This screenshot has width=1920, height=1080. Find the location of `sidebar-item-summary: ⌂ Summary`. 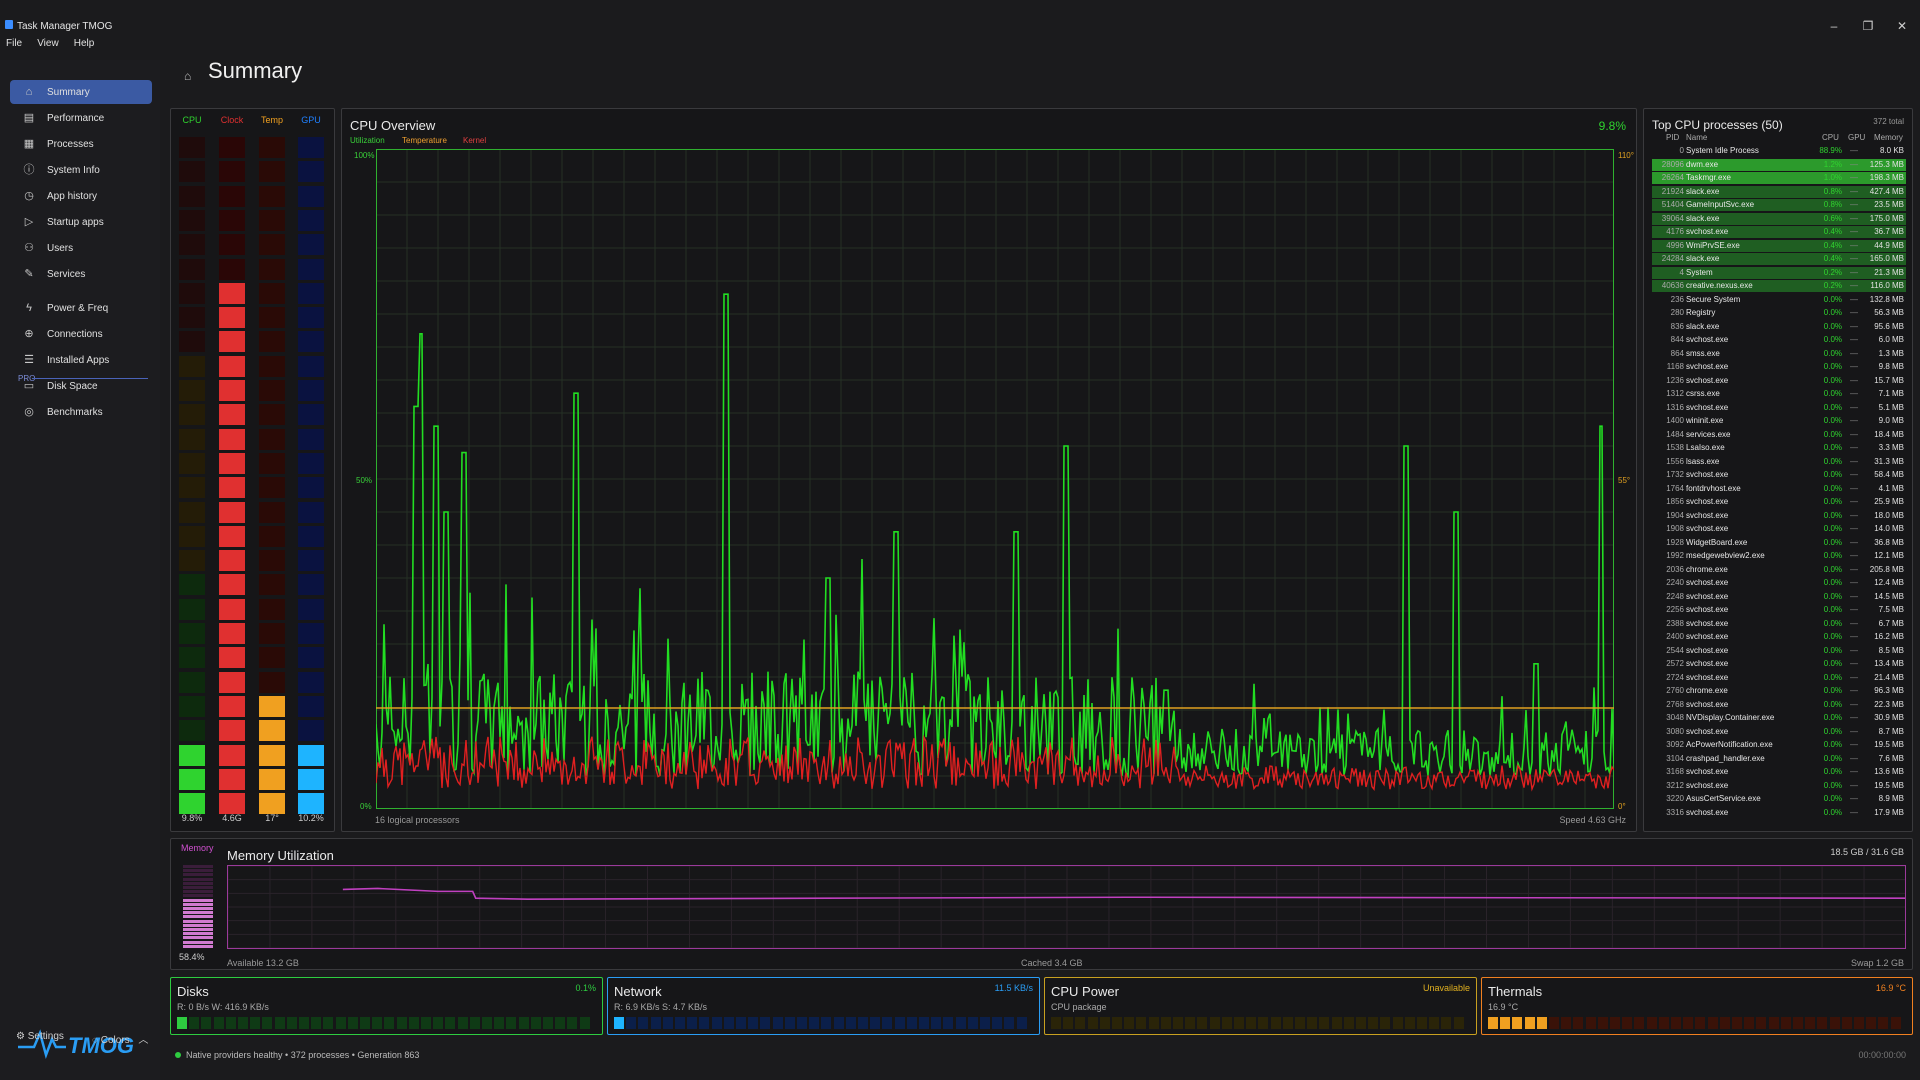

sidebar-item-summary: ⌂ Summary is located at coordinates (81, 92).